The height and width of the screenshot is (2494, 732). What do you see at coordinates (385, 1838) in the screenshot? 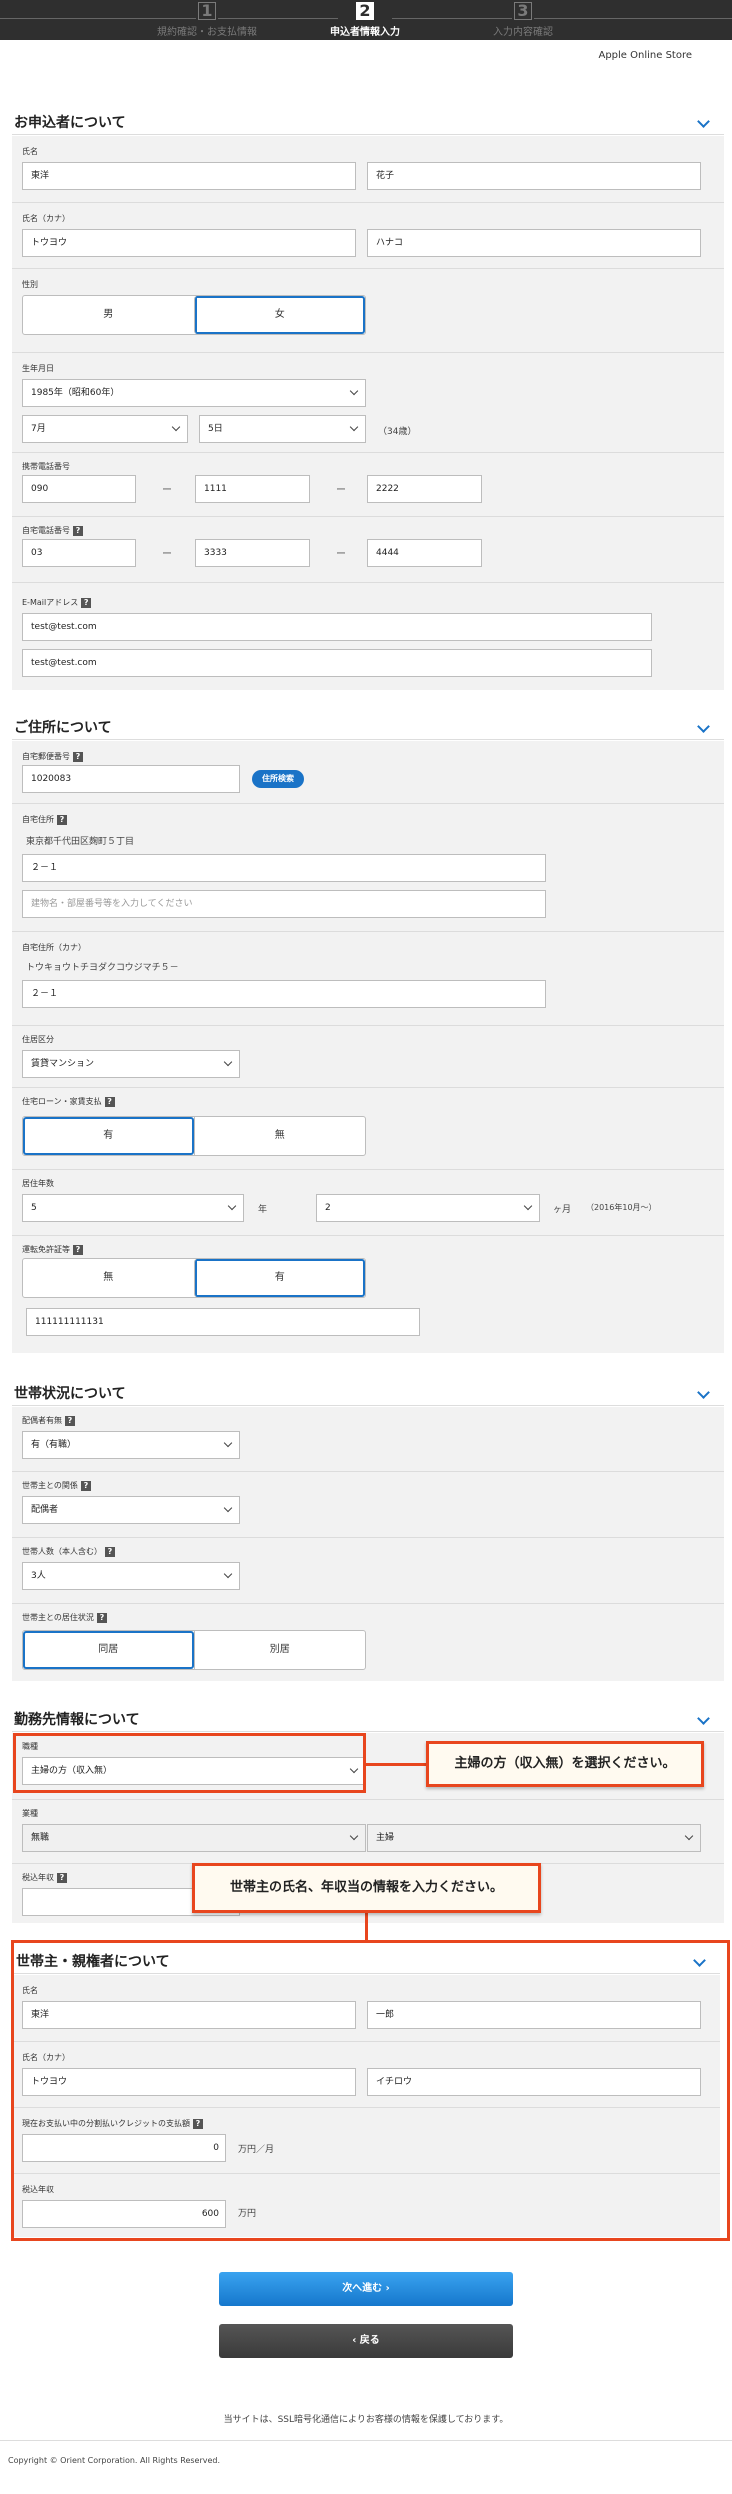
I see `industry-sub-value: 主婦` at bounding box center [385, 1838].